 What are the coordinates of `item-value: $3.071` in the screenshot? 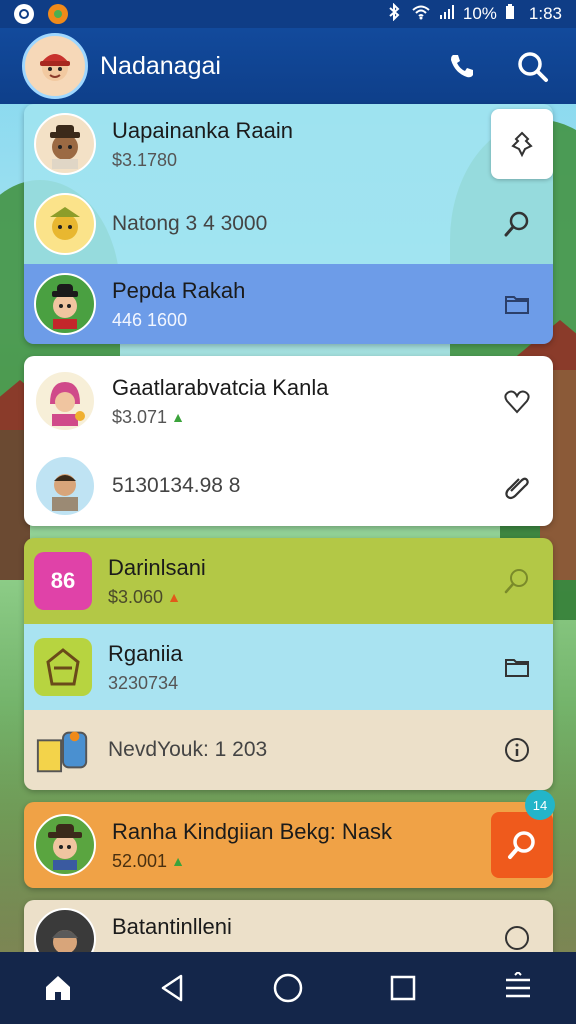 It's located at (140, 416).